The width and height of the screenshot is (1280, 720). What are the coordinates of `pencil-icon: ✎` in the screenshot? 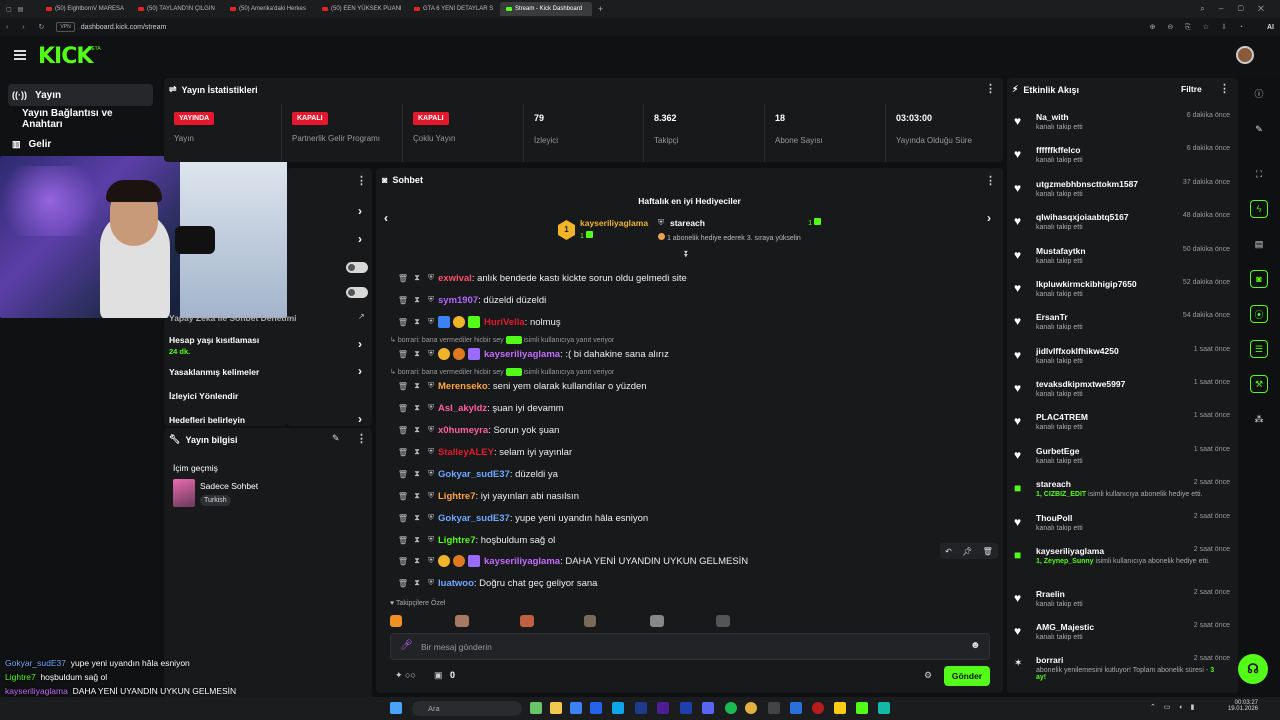 It's located at (1259, 129).